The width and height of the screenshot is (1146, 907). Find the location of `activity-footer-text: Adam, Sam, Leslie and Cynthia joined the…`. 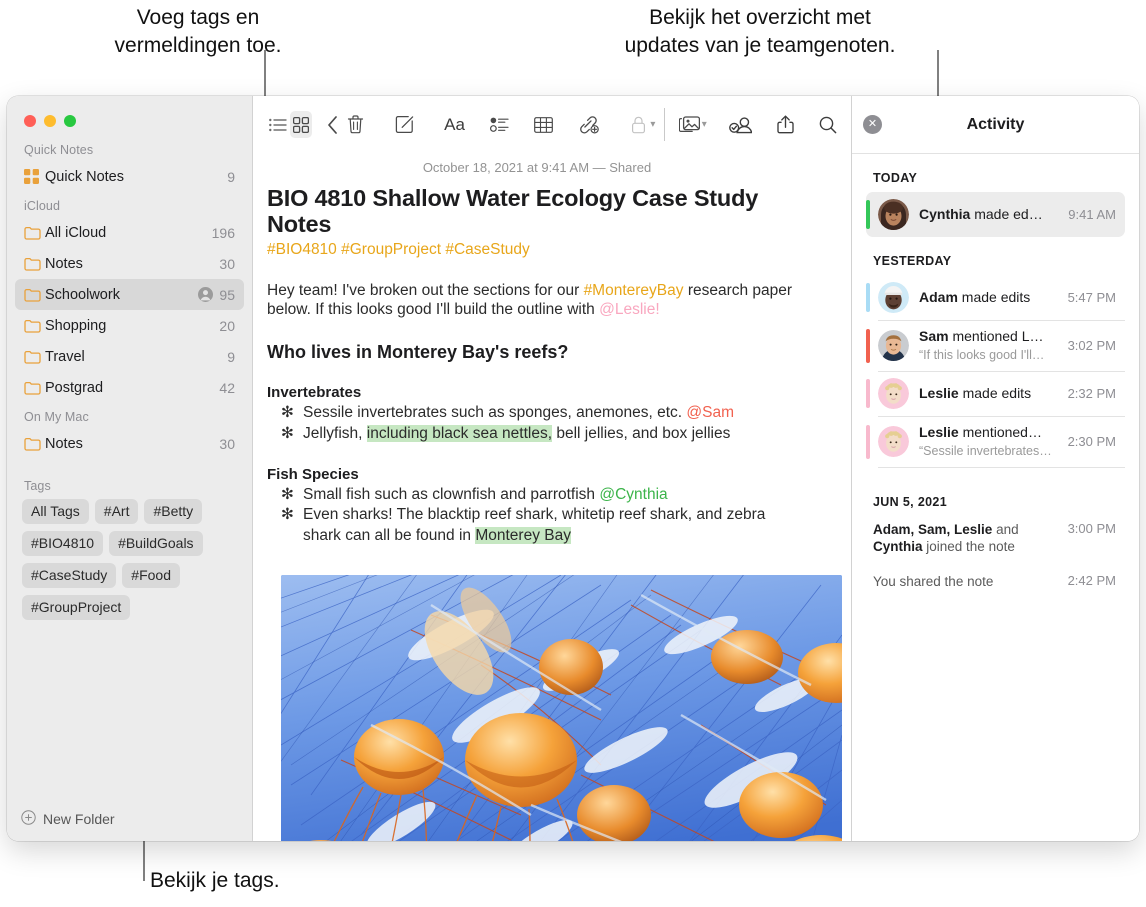

activity-footer-text: Adam, Sam, Leslie and Cynthia joined the… is located at coordinates (966, 538).